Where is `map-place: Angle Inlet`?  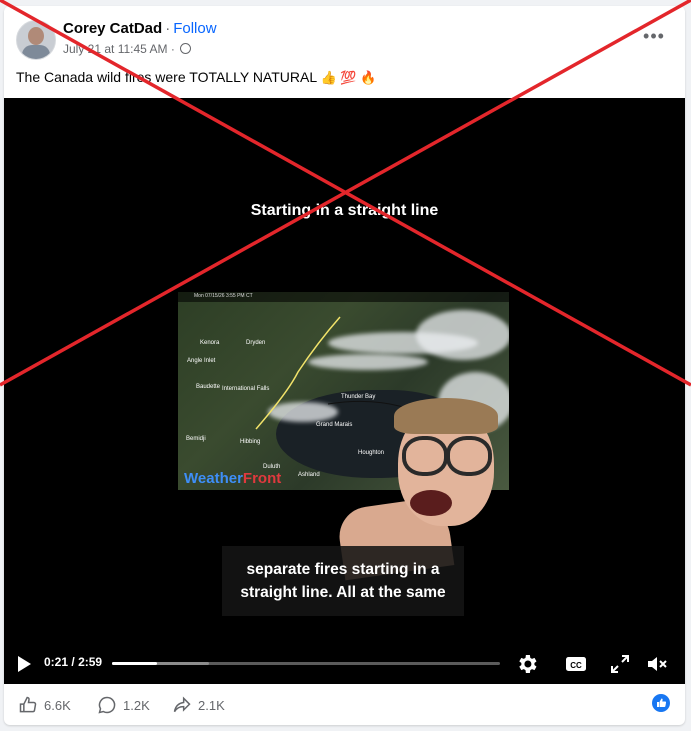 map-place: Angle Inlet is located at coordinates (201, 361).